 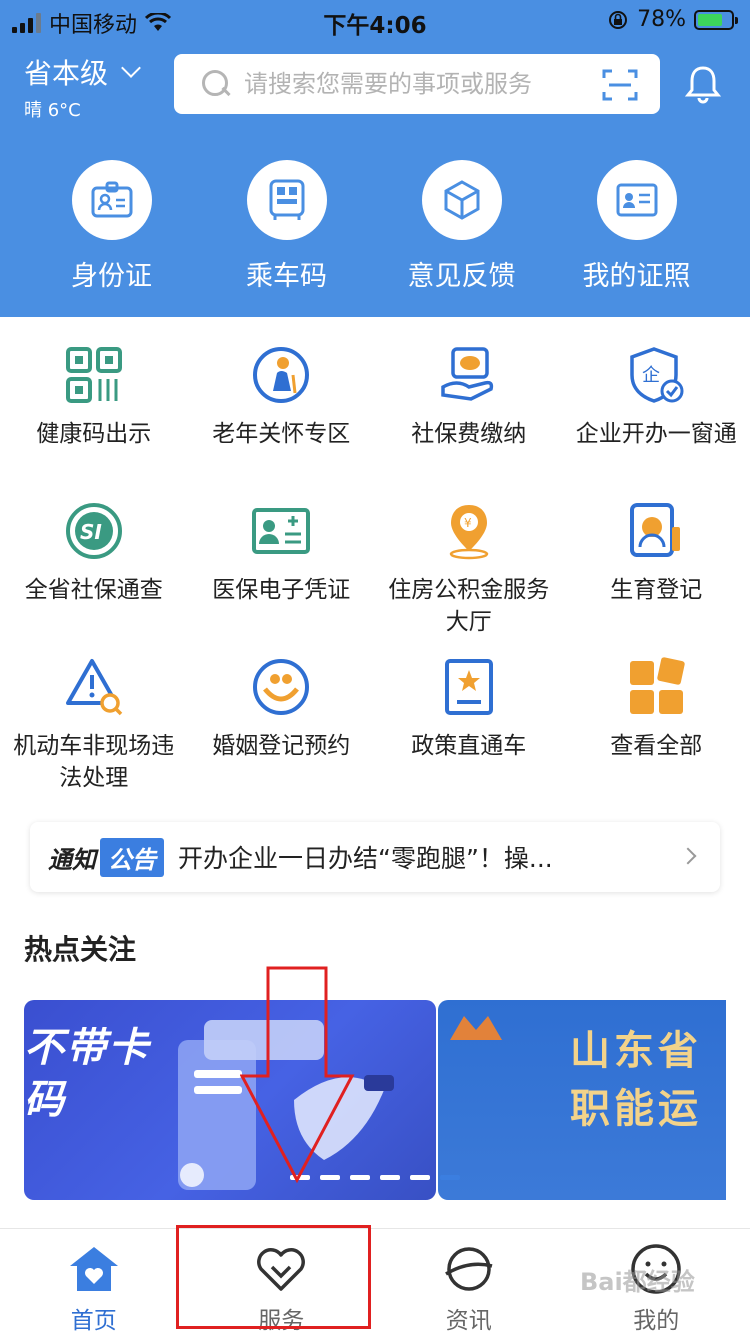 What do you see at coordinates (72, 859) in the screenshot?
I see `notice-tag: 通知` at bounding box center [72, 859].